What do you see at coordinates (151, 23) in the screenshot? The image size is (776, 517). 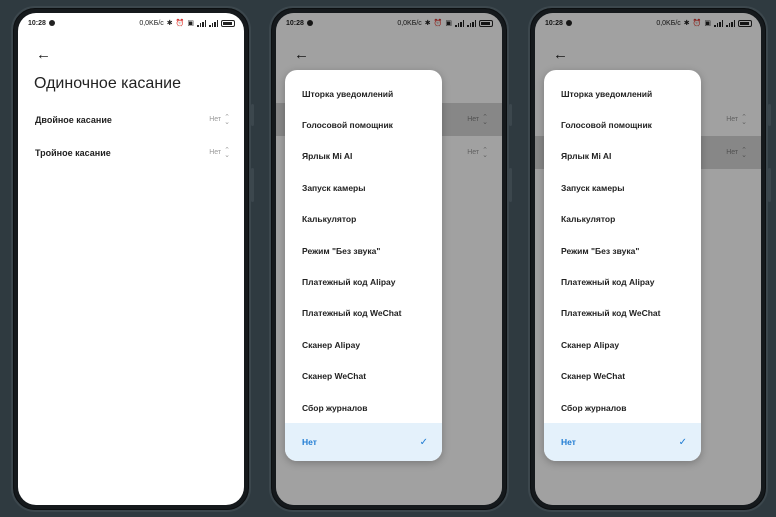 I see `network-speed: 0,0KБ/с` at bounding box center [151, 23].